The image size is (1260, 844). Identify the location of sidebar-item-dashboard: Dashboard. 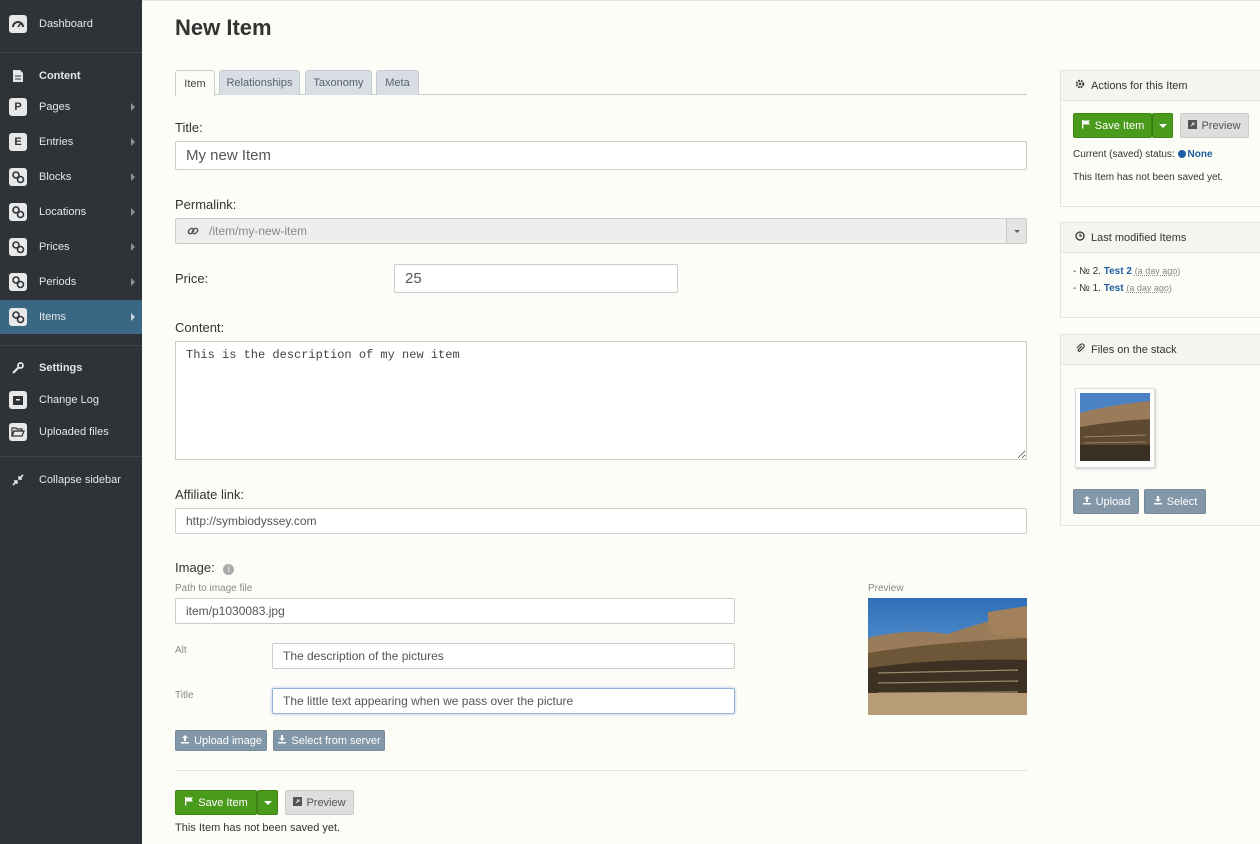
(71, 24).